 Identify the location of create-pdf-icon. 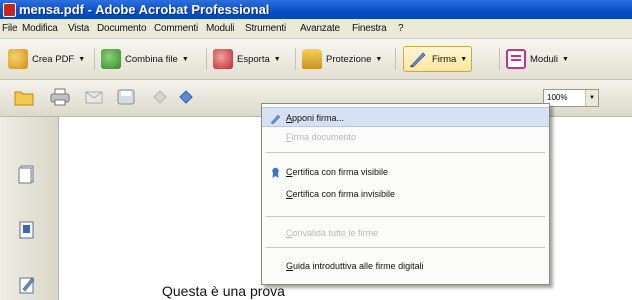
(18, 59).